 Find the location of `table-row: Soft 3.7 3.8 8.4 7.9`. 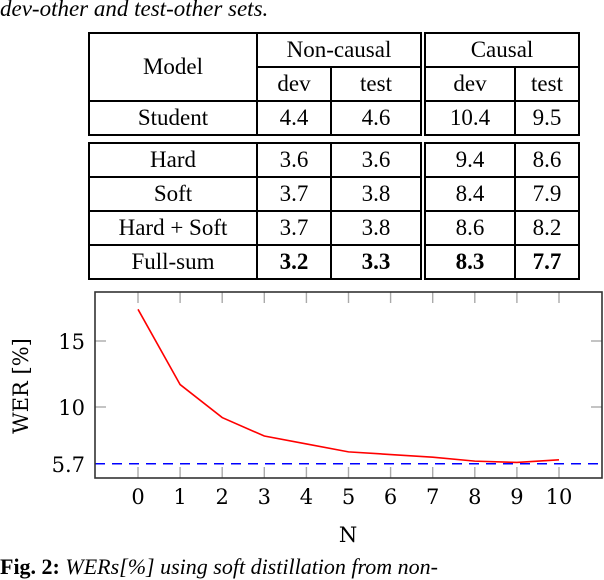

table-row: Soft 3.7 3.8 8.4 7.9 is located at coordinates (334, 194).